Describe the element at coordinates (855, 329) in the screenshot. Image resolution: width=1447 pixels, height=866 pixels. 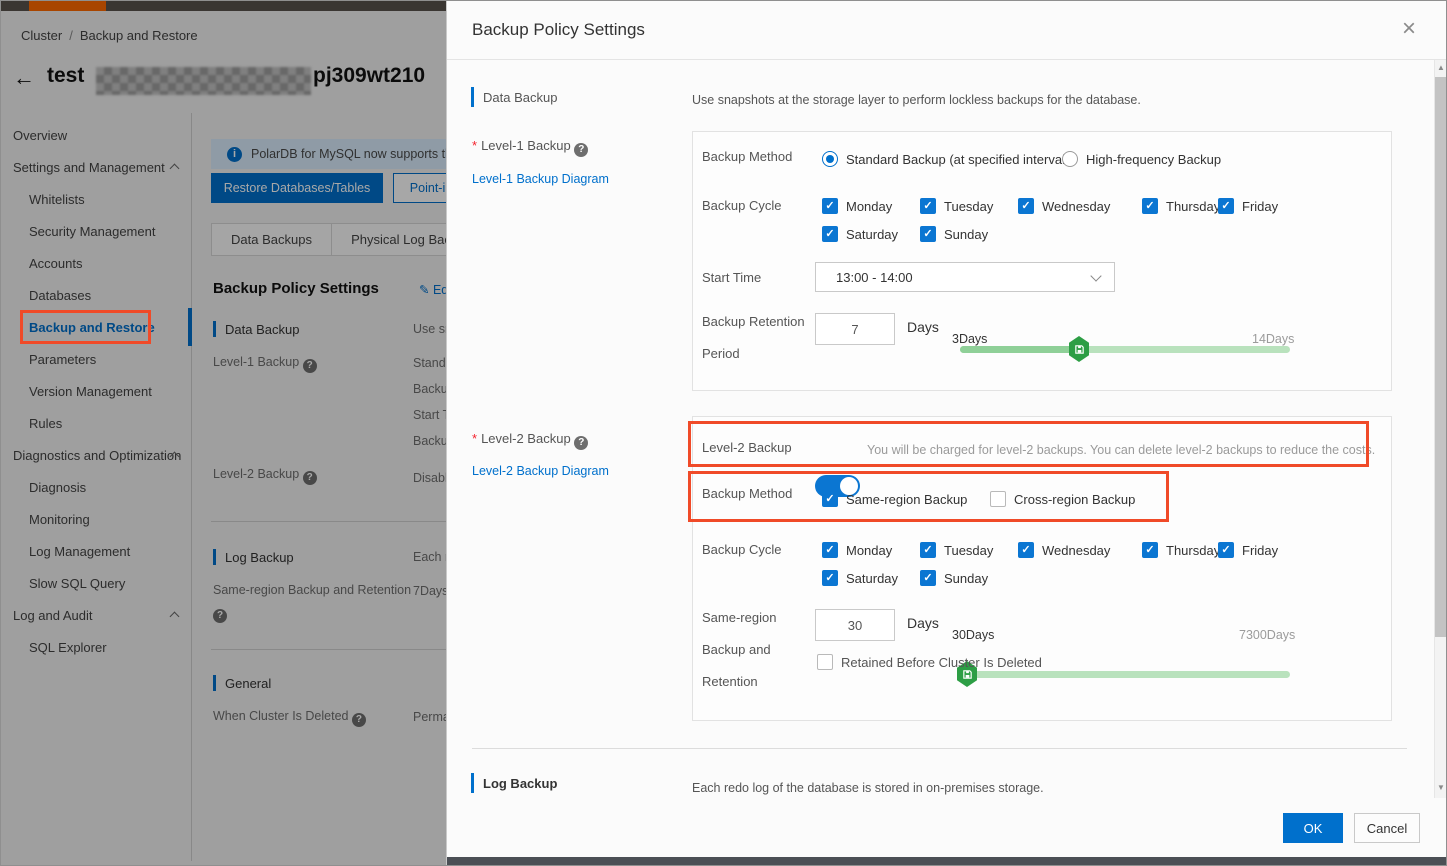
I see `retention-days-input` at that location.